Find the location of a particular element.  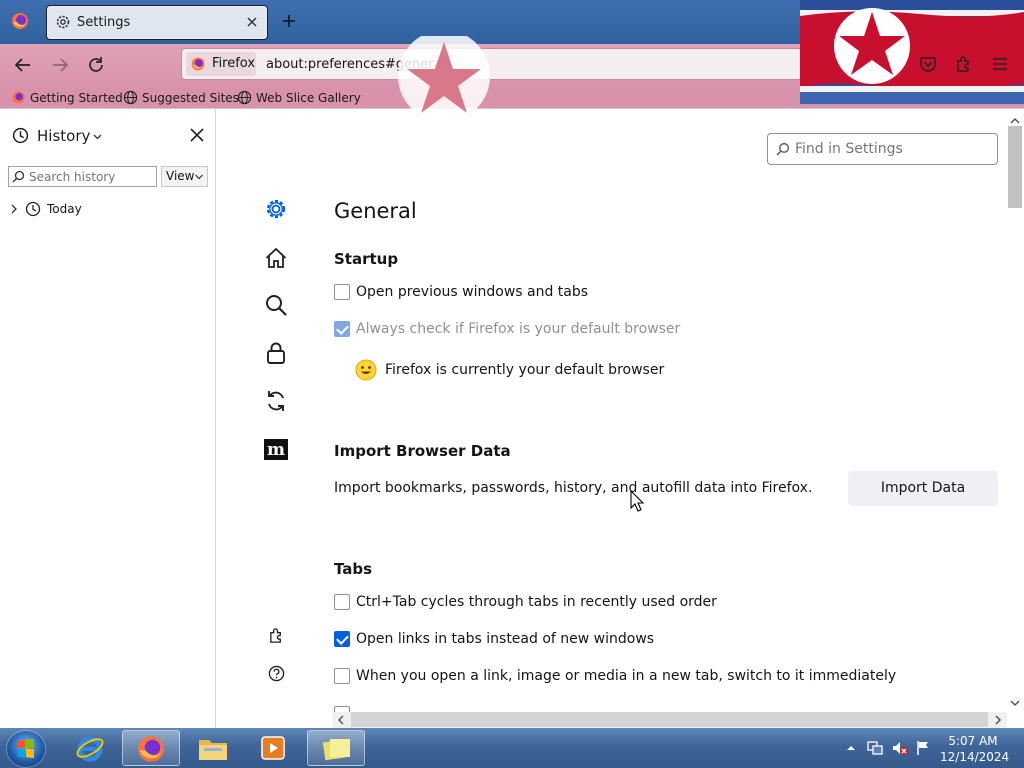

tab-settings: Settings is located at coordinates (157, 22).